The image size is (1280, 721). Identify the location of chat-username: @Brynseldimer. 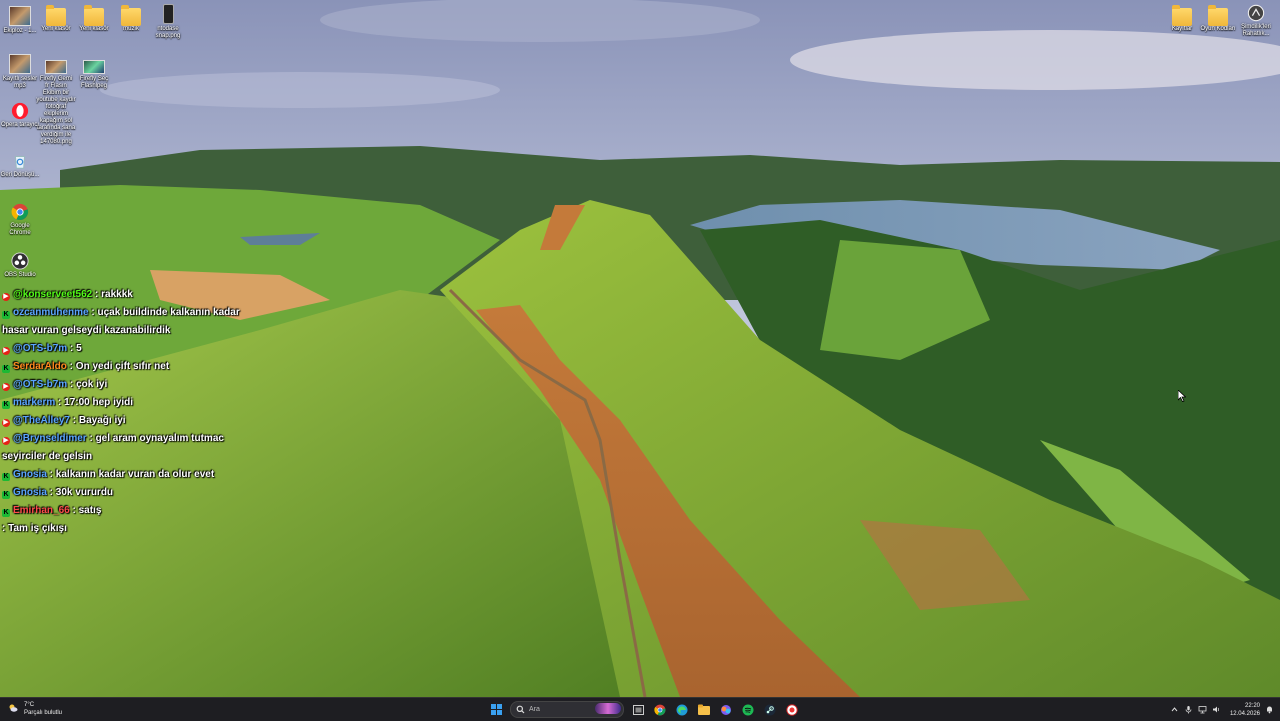
(50, 438).